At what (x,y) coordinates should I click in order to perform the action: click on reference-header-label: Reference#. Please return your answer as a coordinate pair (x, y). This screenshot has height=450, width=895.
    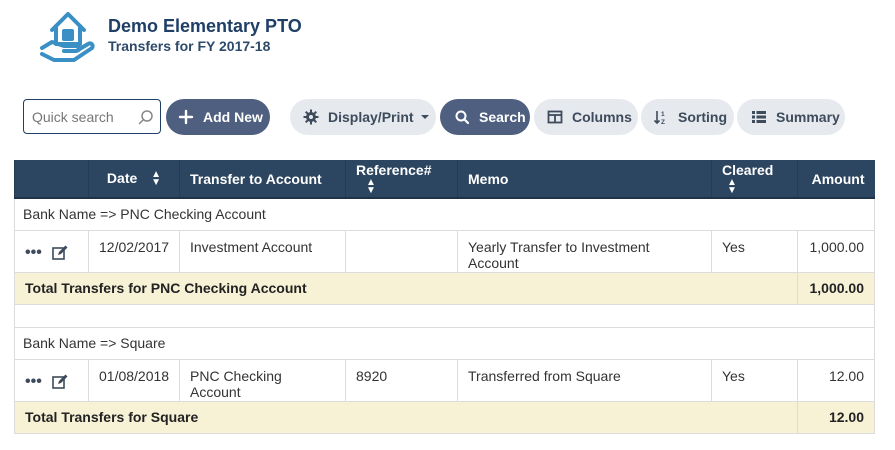
    Looking at the image, I should click on (394, 169).